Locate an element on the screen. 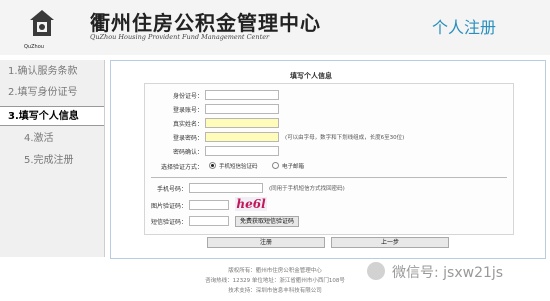 The height and width of the screenshot is (301, 550). email-option-label: 电子邮箱 is located at coordinates (293, 166).